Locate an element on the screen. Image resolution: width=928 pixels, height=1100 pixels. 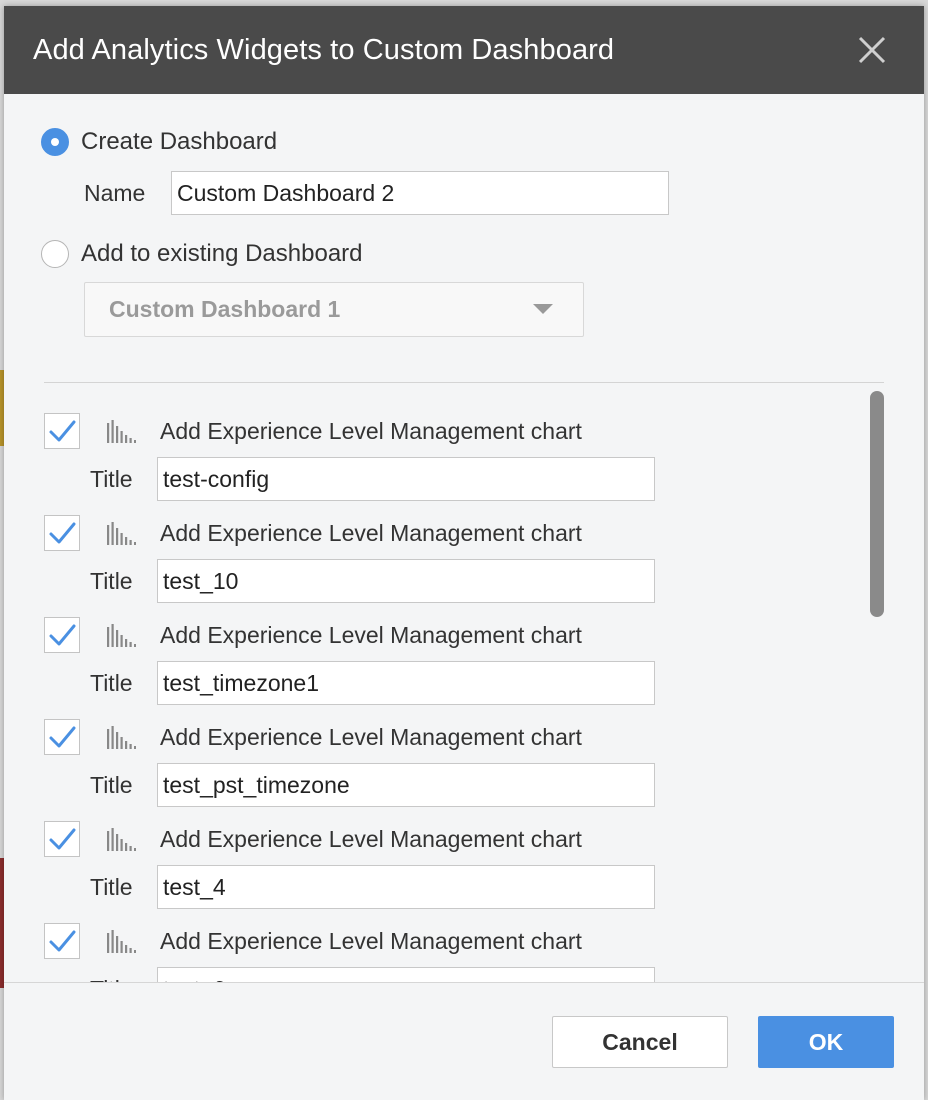
existing-dashboard-label: Add to existing Dashboard is located at coordinates (222, 253).